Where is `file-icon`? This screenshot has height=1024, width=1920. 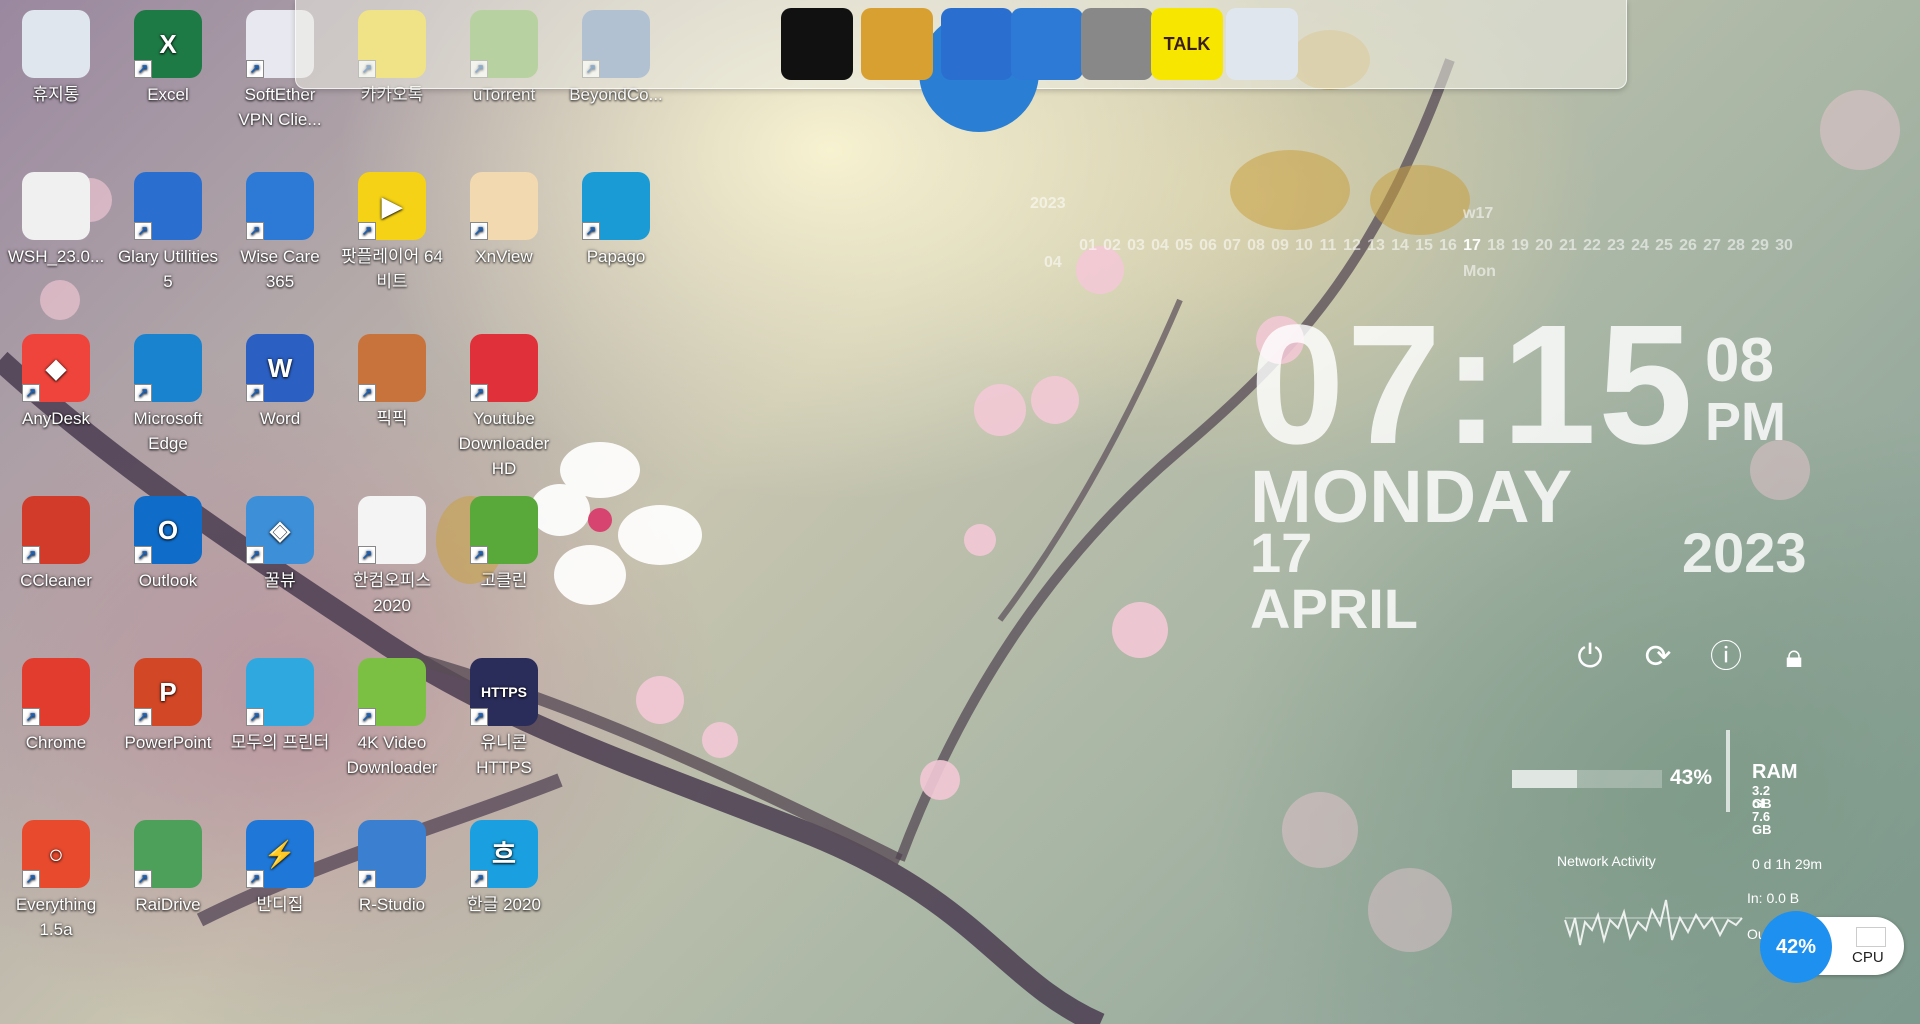
file-icon is located at coordinates (56, 206).